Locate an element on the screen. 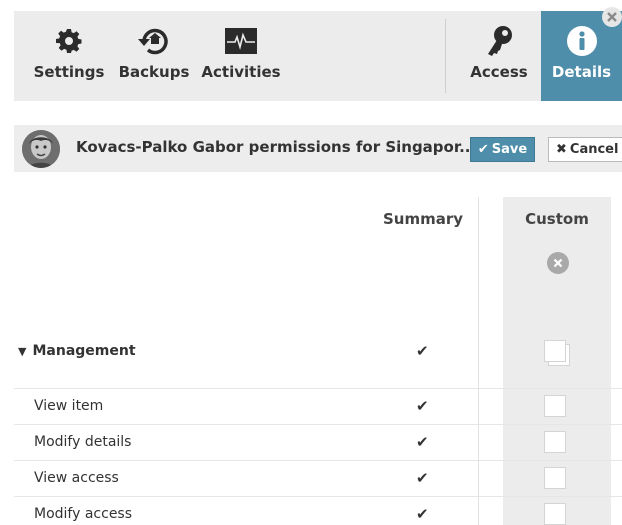 The image size is (622, 525). permission-label: Modify access is located at coordinates (83, 514).